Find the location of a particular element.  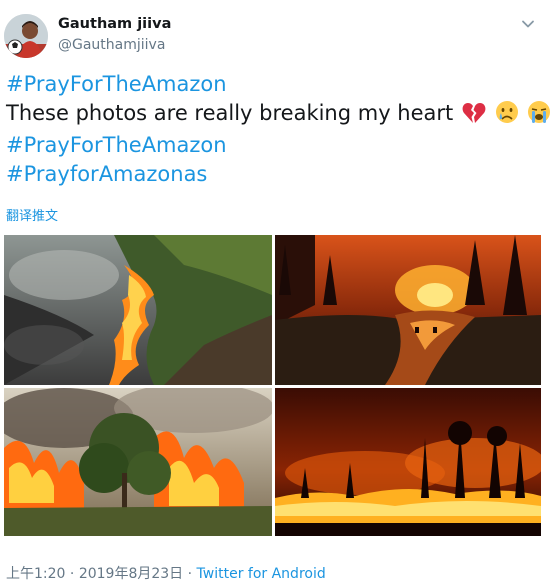

user-handle: @Gauthamjiiva is located at coordinates (111, 45).